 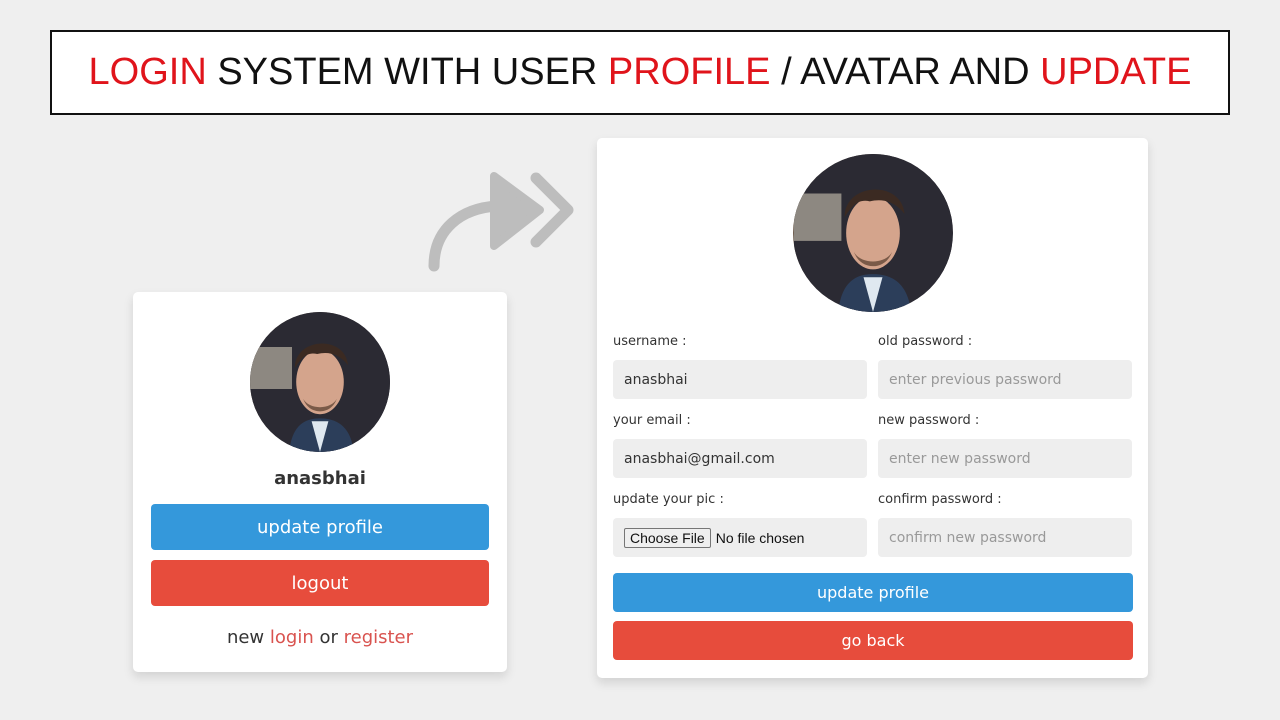 I want to click on email-label: your email :, so click(x=652, y=420).